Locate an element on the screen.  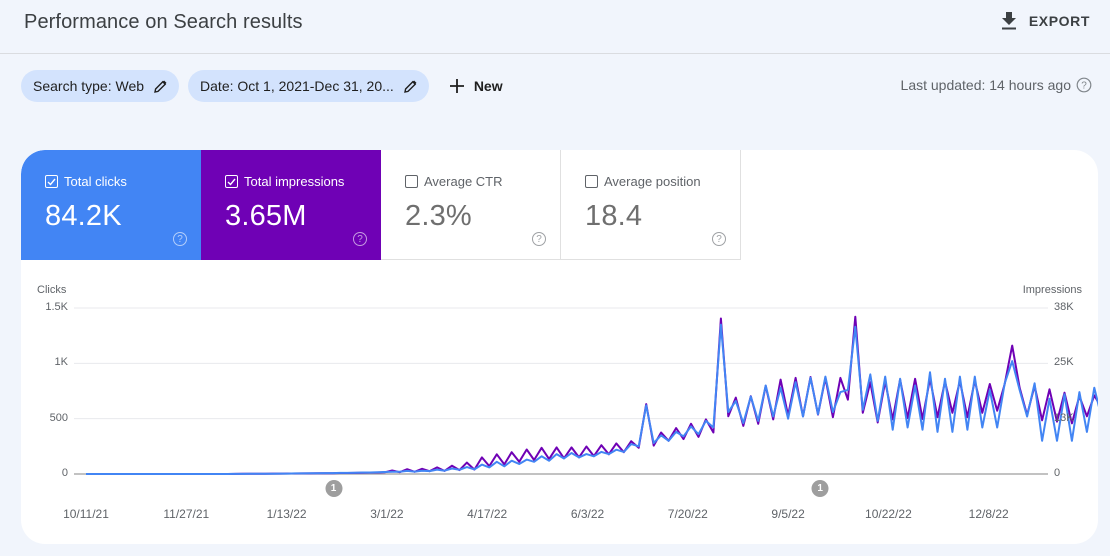
download-icon is located at coordinates (1008, 21).